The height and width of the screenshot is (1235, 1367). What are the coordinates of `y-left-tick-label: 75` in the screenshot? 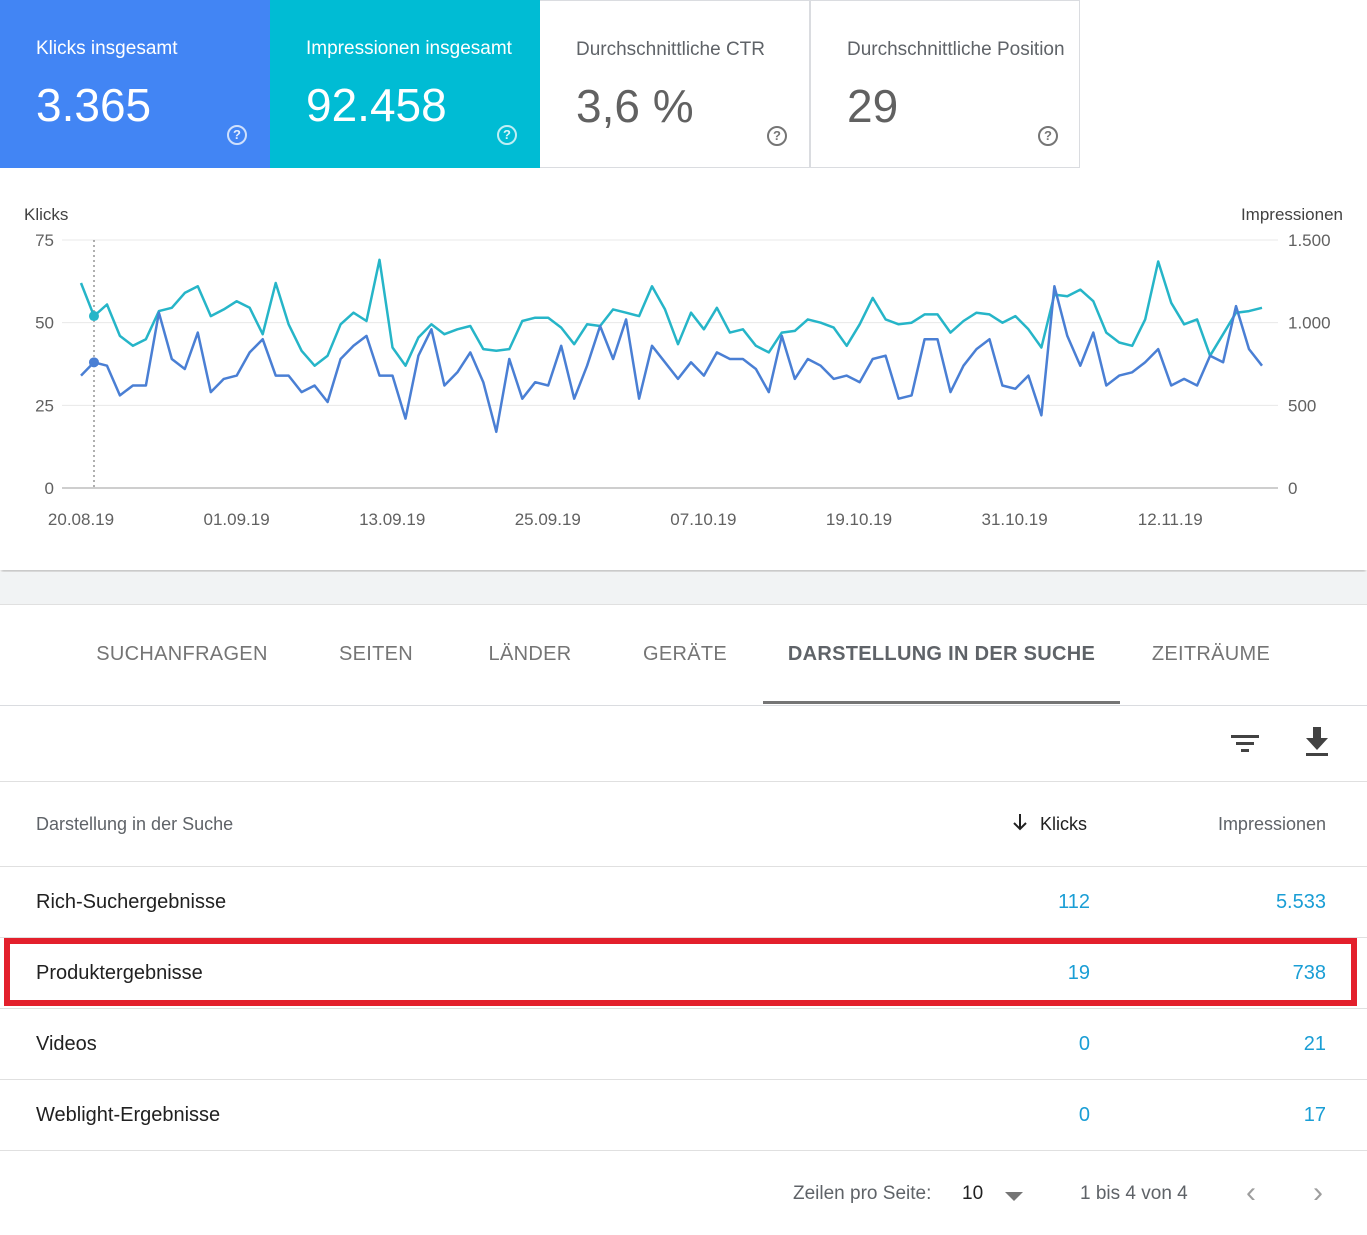 It's located at (44, 240).